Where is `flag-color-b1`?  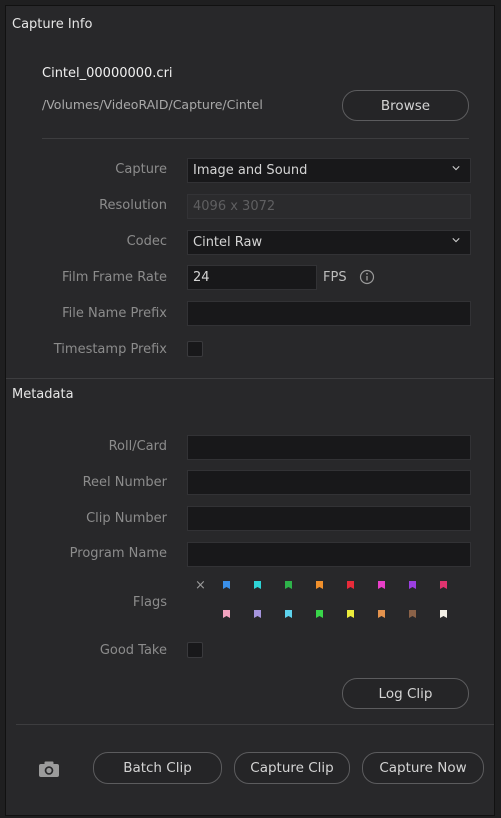
flag-color-b1 is located at coordinates (226, 614).